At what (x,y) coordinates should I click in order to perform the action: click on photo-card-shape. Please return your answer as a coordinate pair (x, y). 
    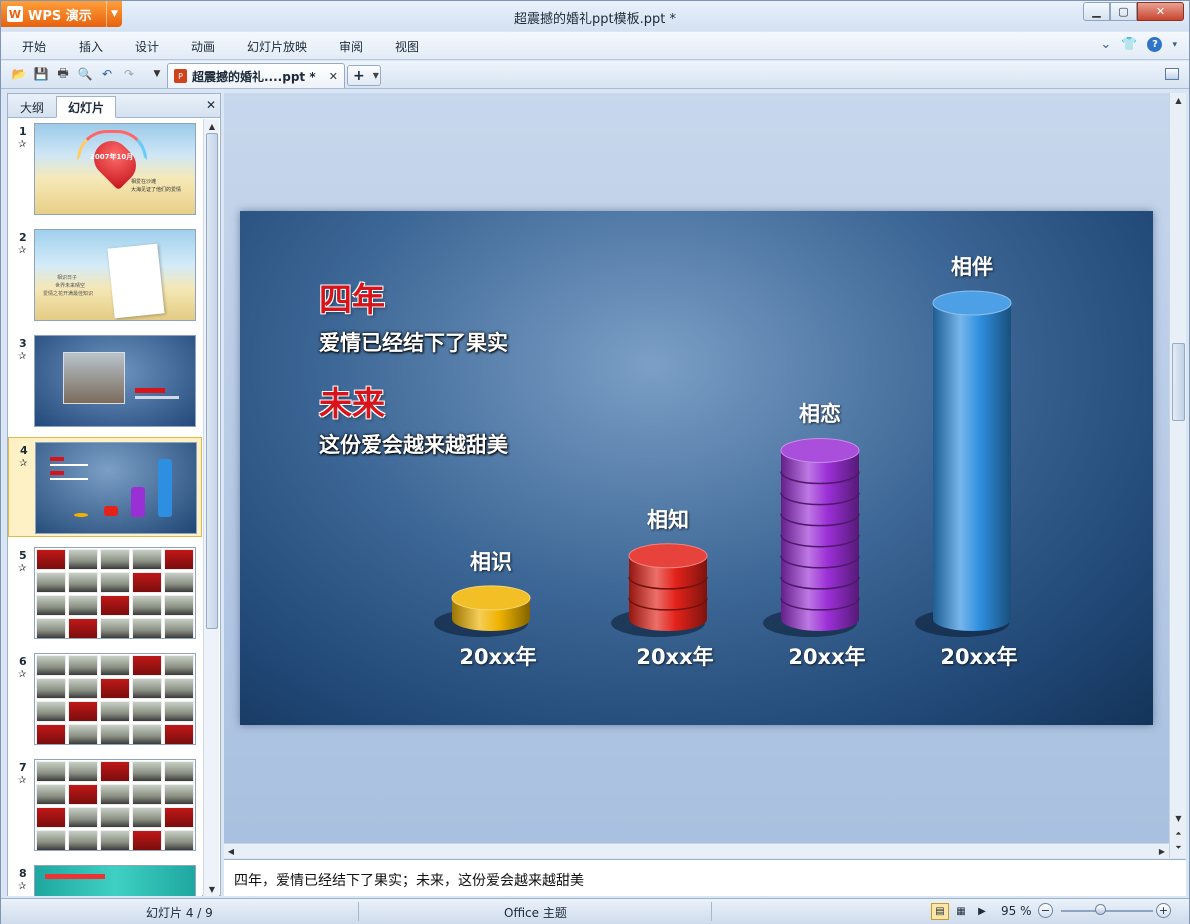
    Looking at the image, I should click on (136, 281).